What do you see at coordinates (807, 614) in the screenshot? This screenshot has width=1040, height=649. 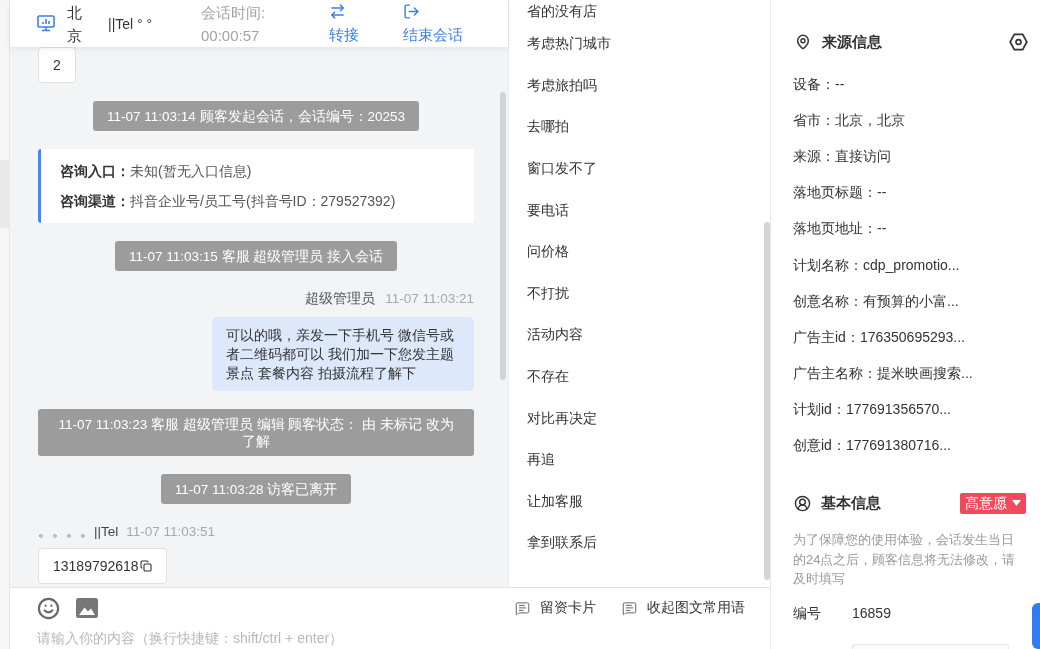 I see `field-label: 编号` at bounding box center [807, 614].